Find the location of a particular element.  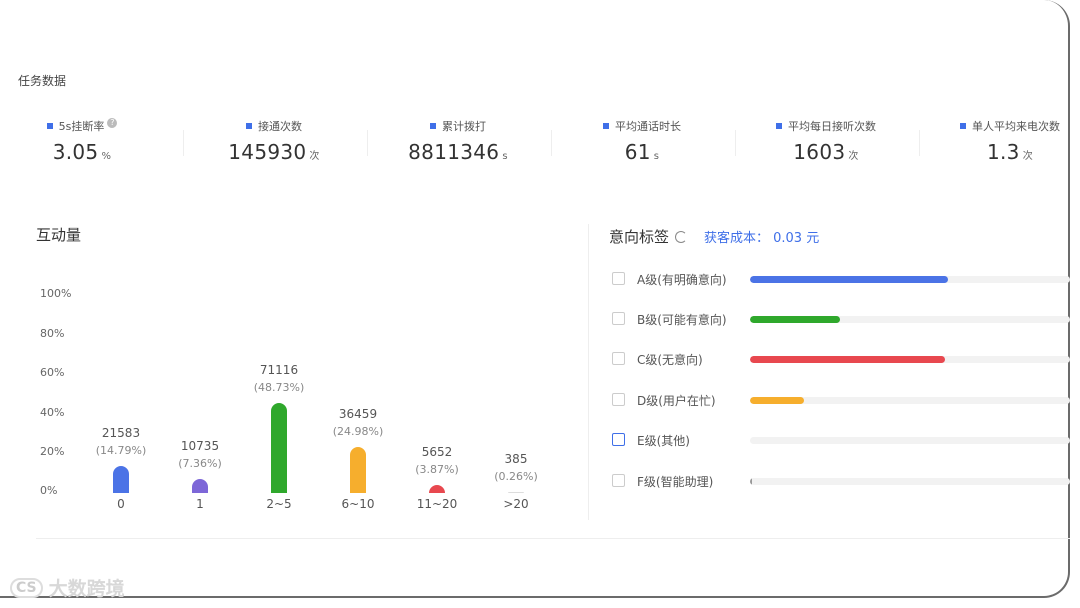

tag-label: C级(无意向) is located at coordinates (670, 360).